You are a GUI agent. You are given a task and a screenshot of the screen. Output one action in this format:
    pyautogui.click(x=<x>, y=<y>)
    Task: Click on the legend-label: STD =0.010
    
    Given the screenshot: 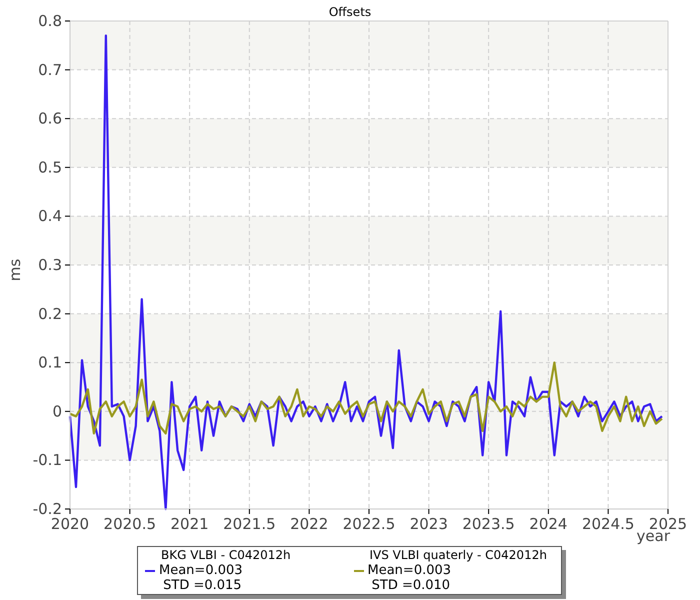 What is the action you would take?
    pyautogui.click(x=411, y=585)
    